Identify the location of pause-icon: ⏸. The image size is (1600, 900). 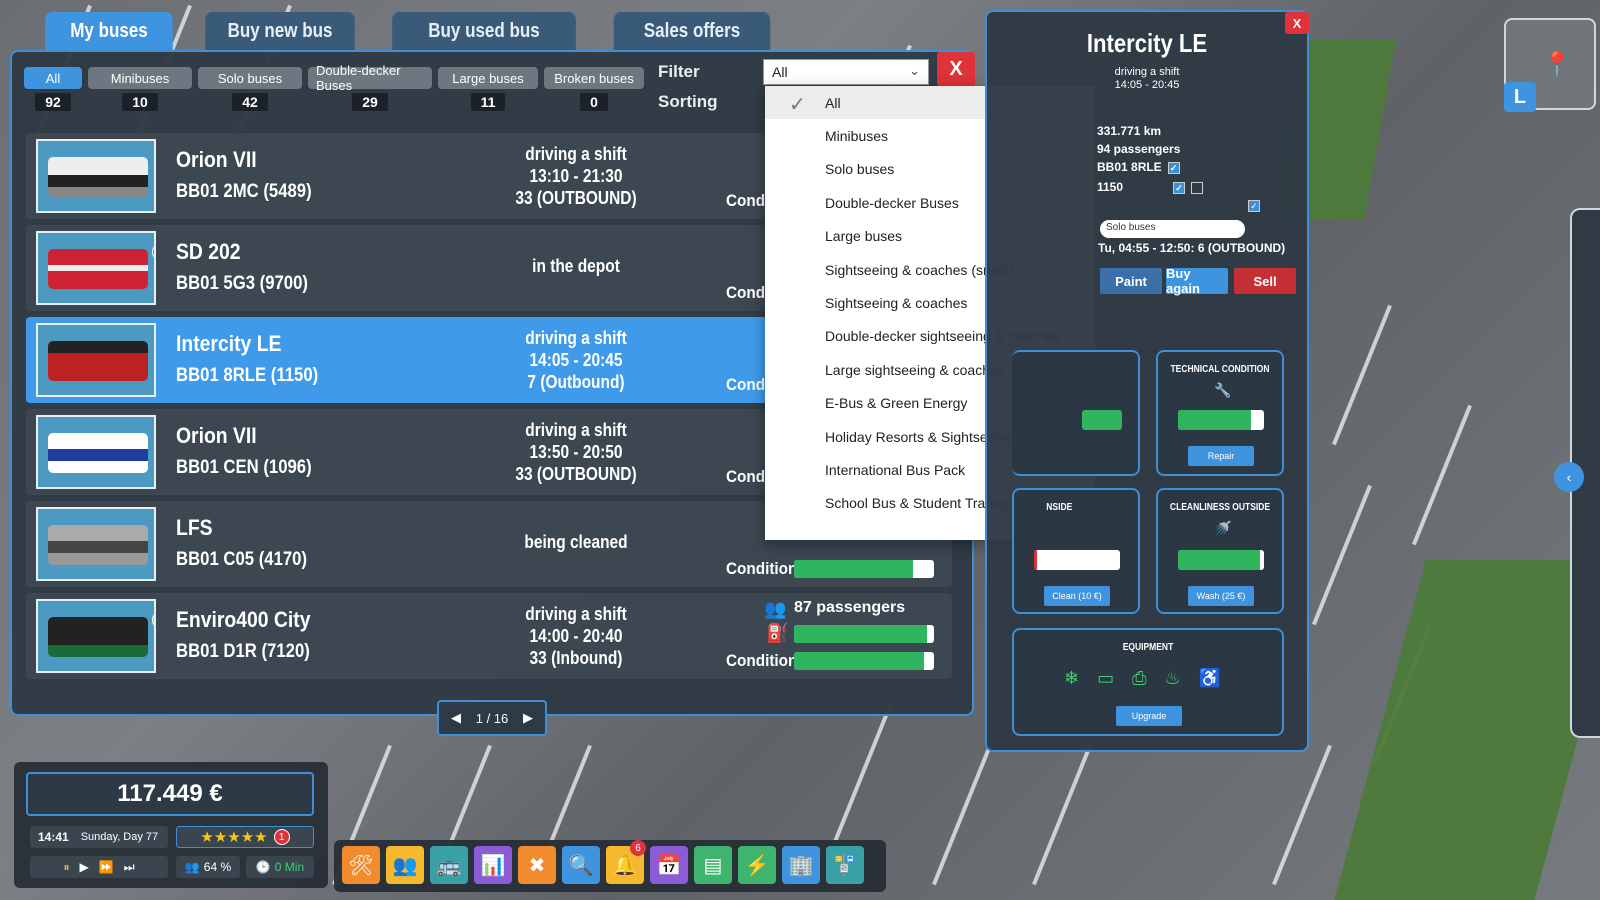
(66, 867).